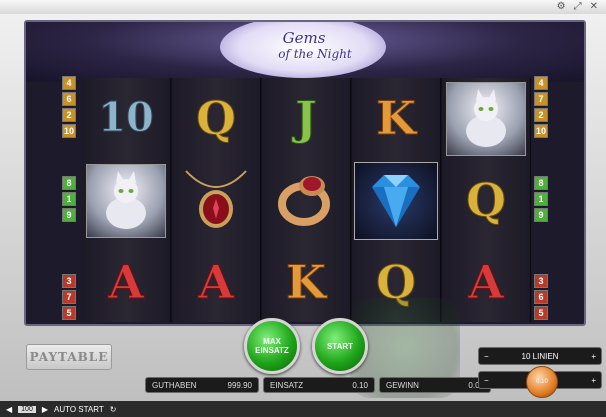  I want to click on line-numbers-right-bottom: 3 6 5, so click(541, 297).